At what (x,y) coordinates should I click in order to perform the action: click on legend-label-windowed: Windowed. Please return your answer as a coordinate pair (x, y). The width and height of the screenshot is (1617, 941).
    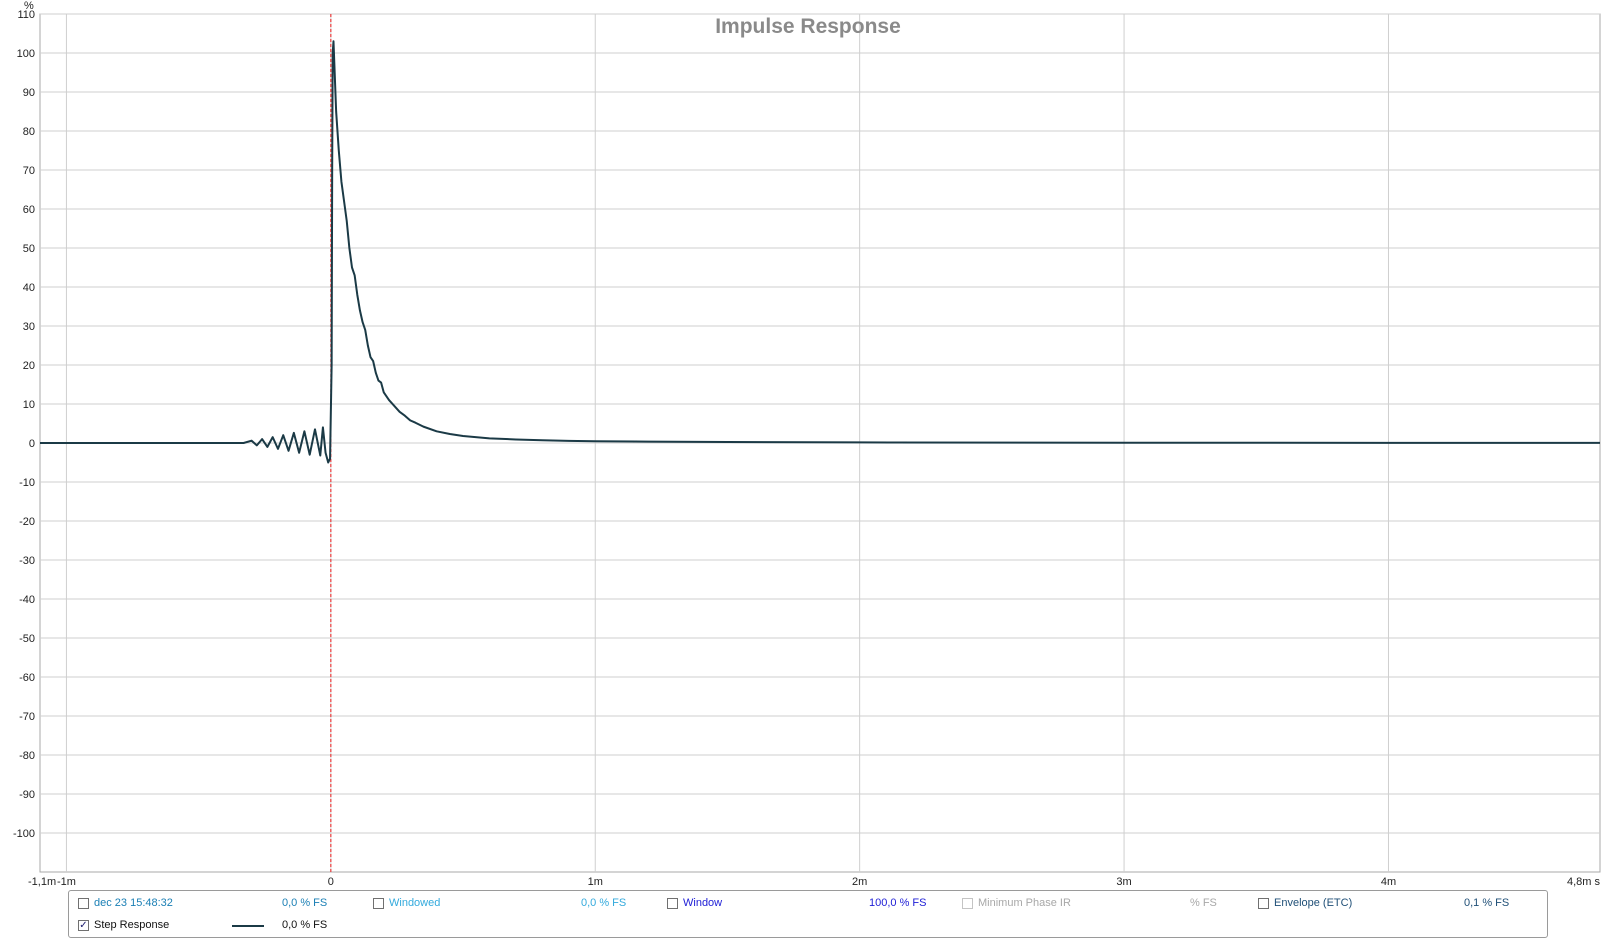
    Looking at the image, I should click on (414, 903).